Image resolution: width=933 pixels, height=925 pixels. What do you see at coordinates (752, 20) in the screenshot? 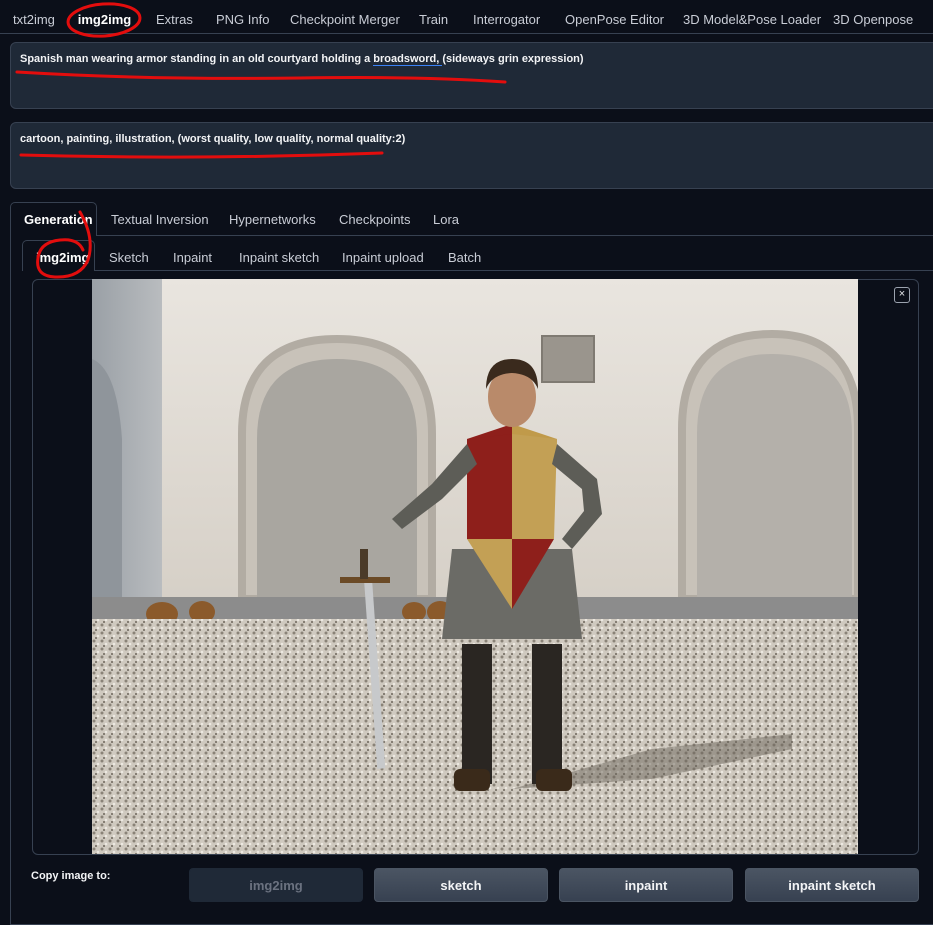
I see `tab-3d-model-pose-loader: 3D Model&Pose Loader` at bounding box center [752, 20].